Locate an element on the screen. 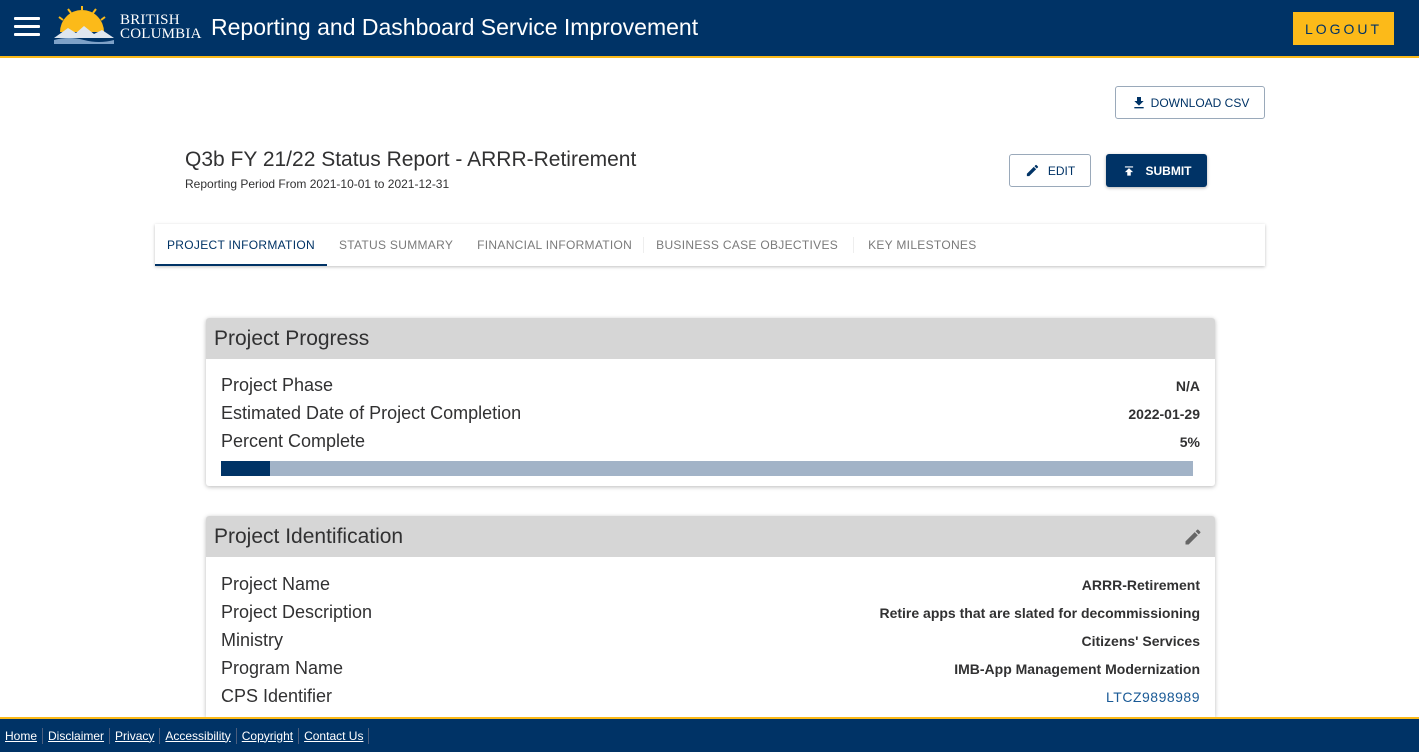 The image size is (1419, 752). tab-label: KEY MILESTONES is located at coordinates (922, 245).